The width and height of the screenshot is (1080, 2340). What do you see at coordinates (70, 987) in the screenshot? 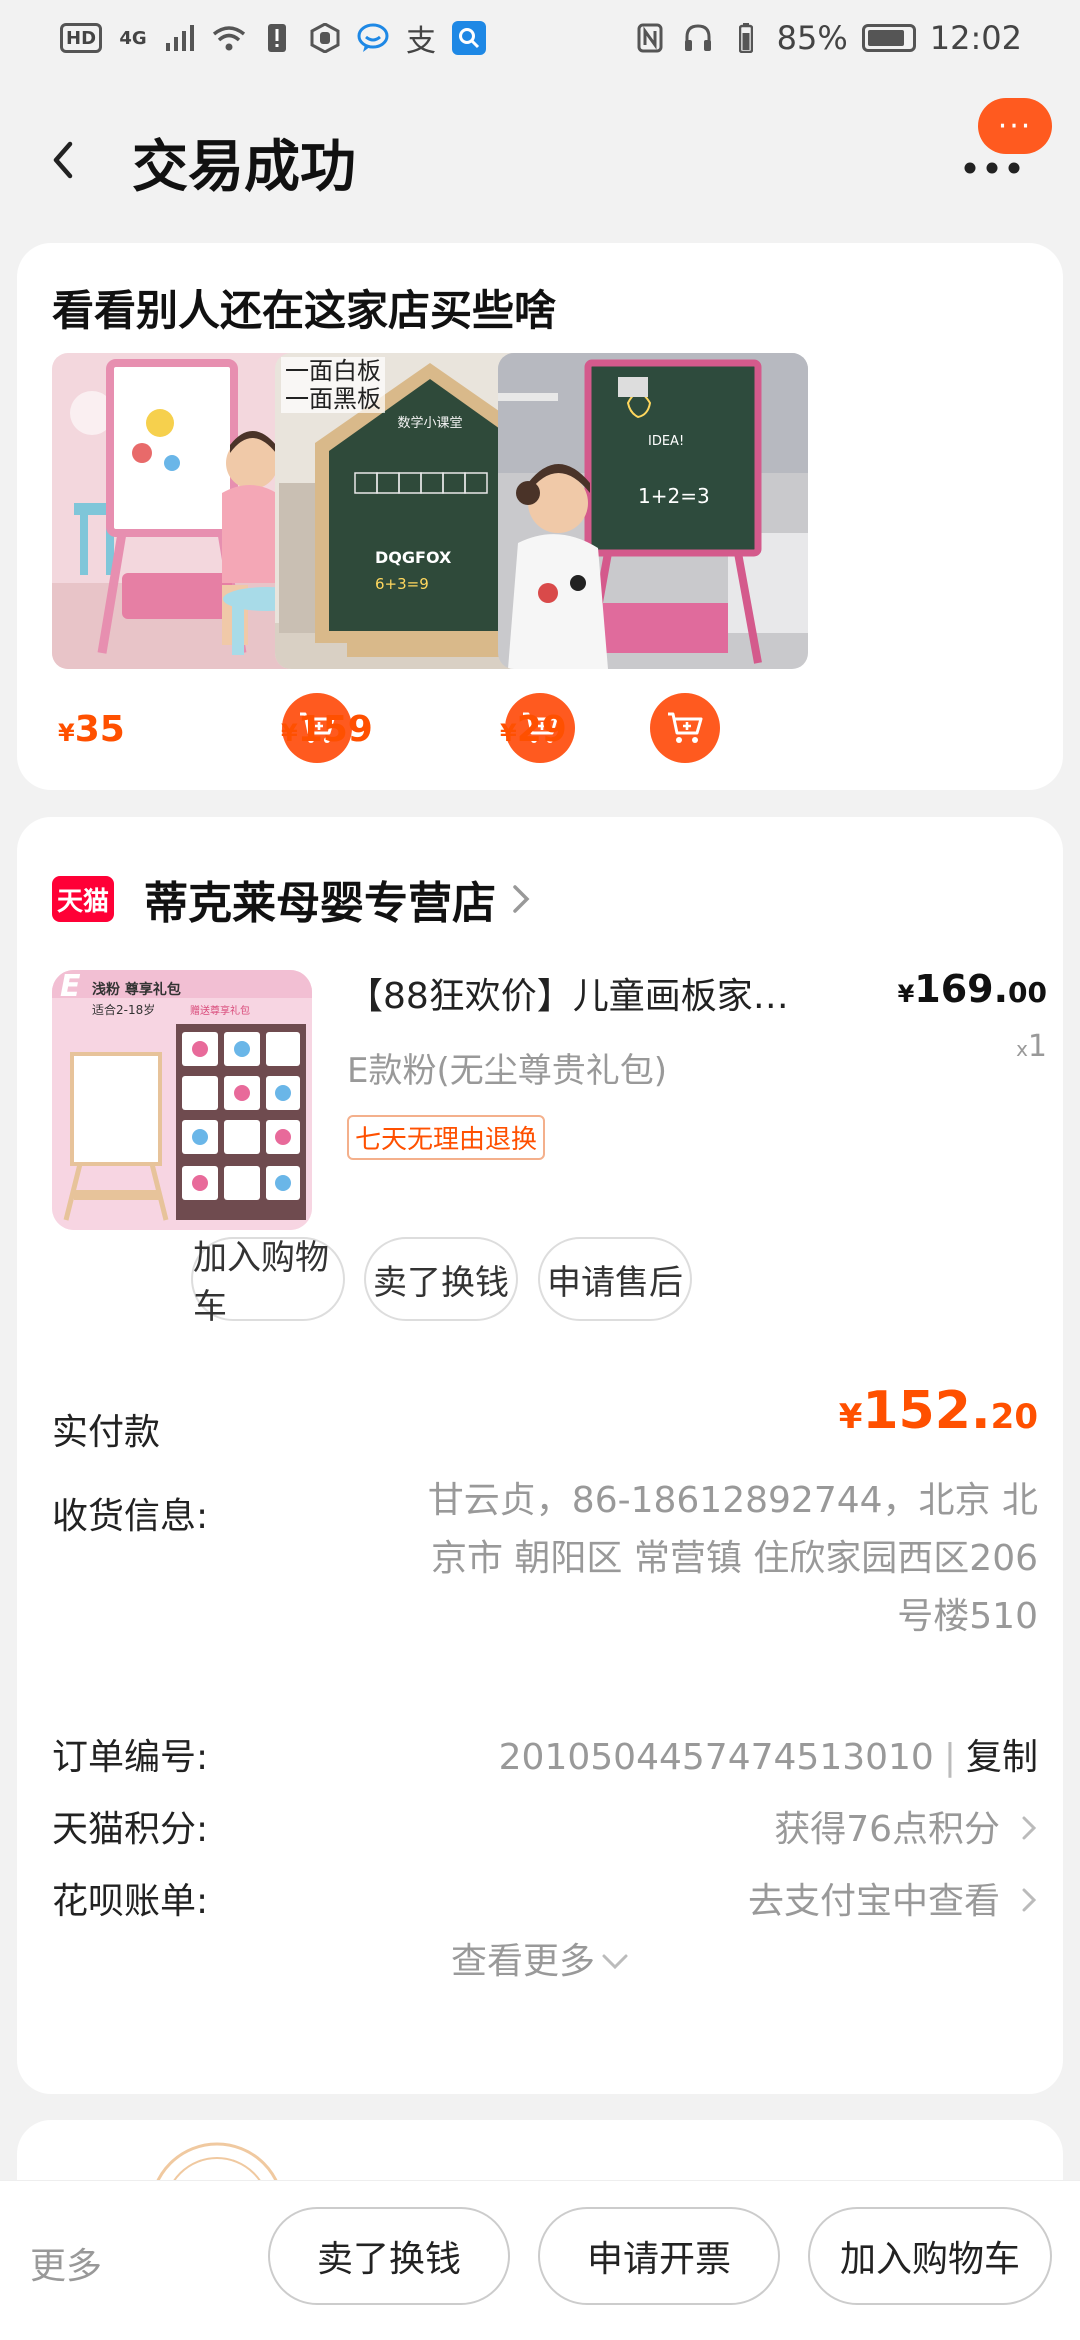
I see `svg-text: E` at bounding box center [70, 987].